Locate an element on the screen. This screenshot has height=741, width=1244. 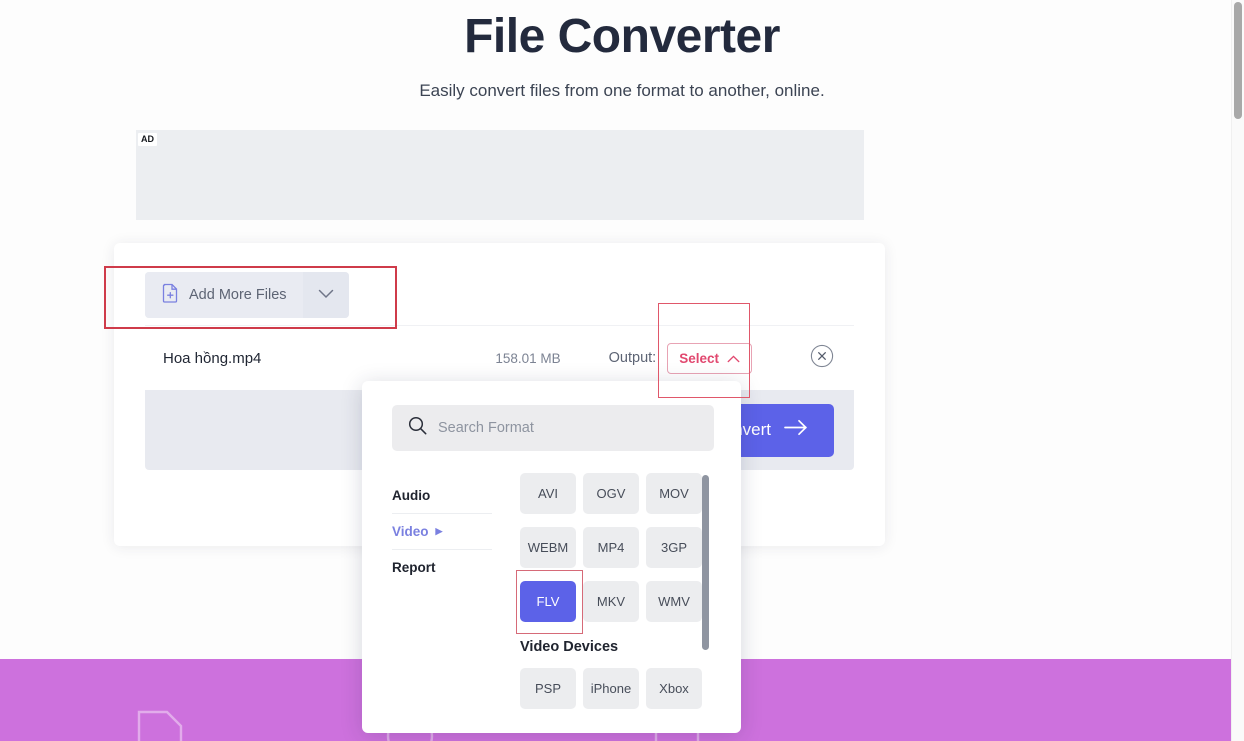
format-chip: WMV is located at coordinates (674, 601).